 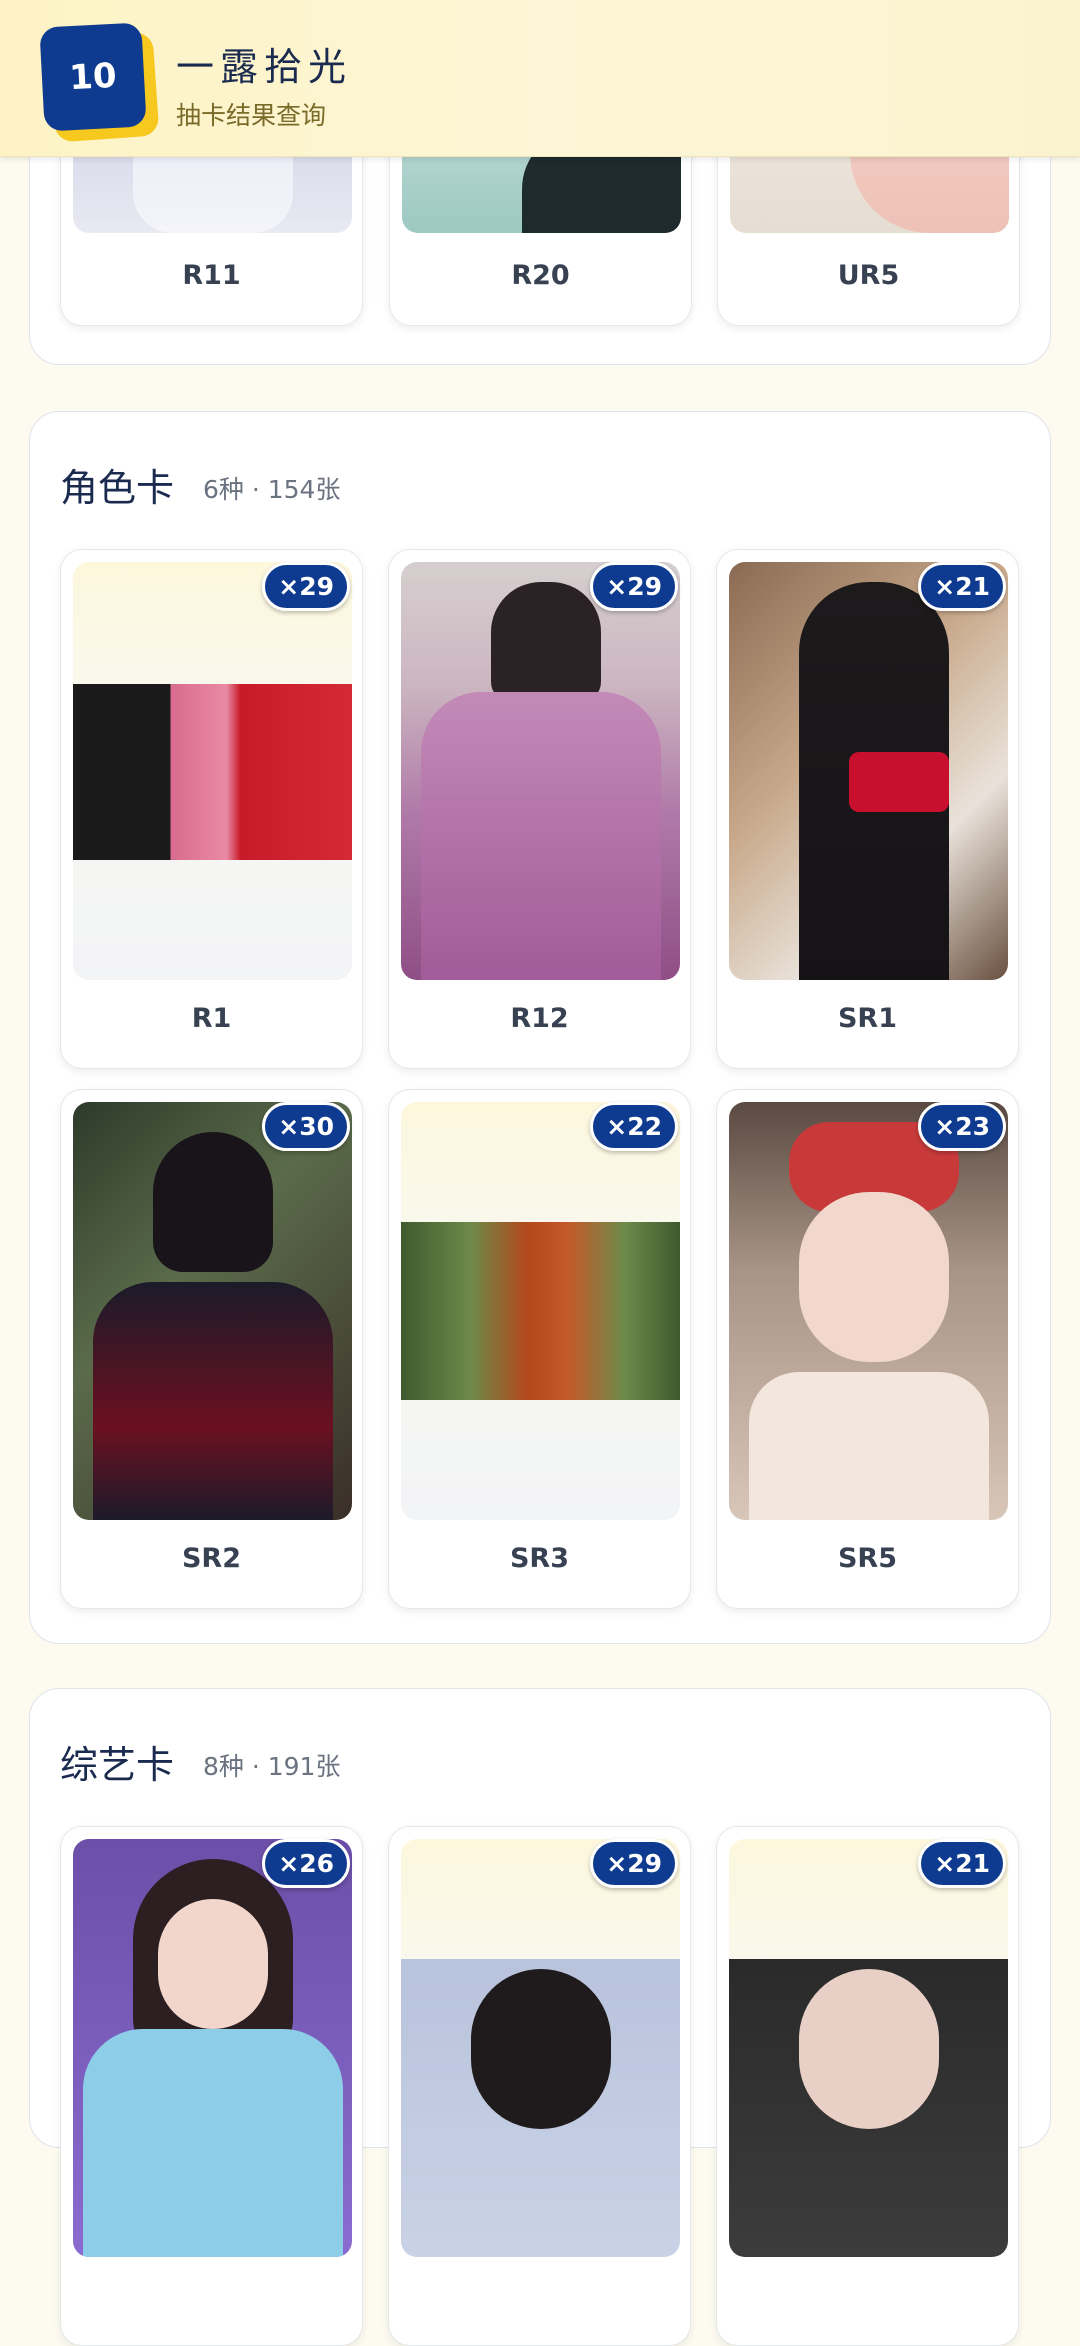 I want to click on card-variety-3: ×21, so click(x=867, y=2086).